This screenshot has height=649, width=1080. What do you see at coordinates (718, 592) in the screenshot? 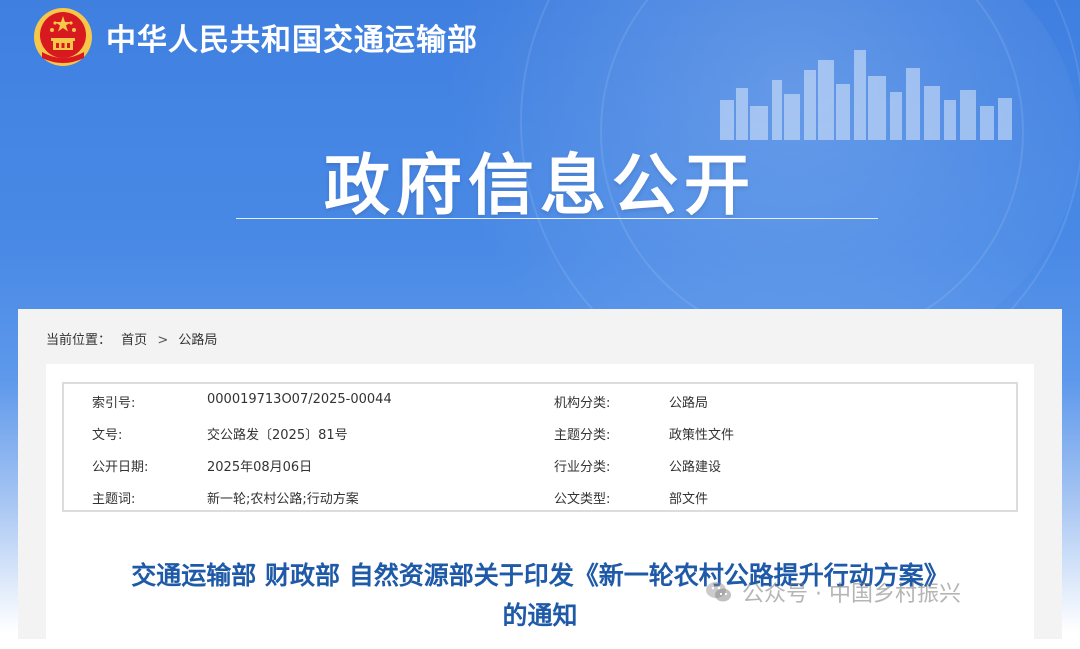
I see `wechat-icon` at bounding box center [718, 592].